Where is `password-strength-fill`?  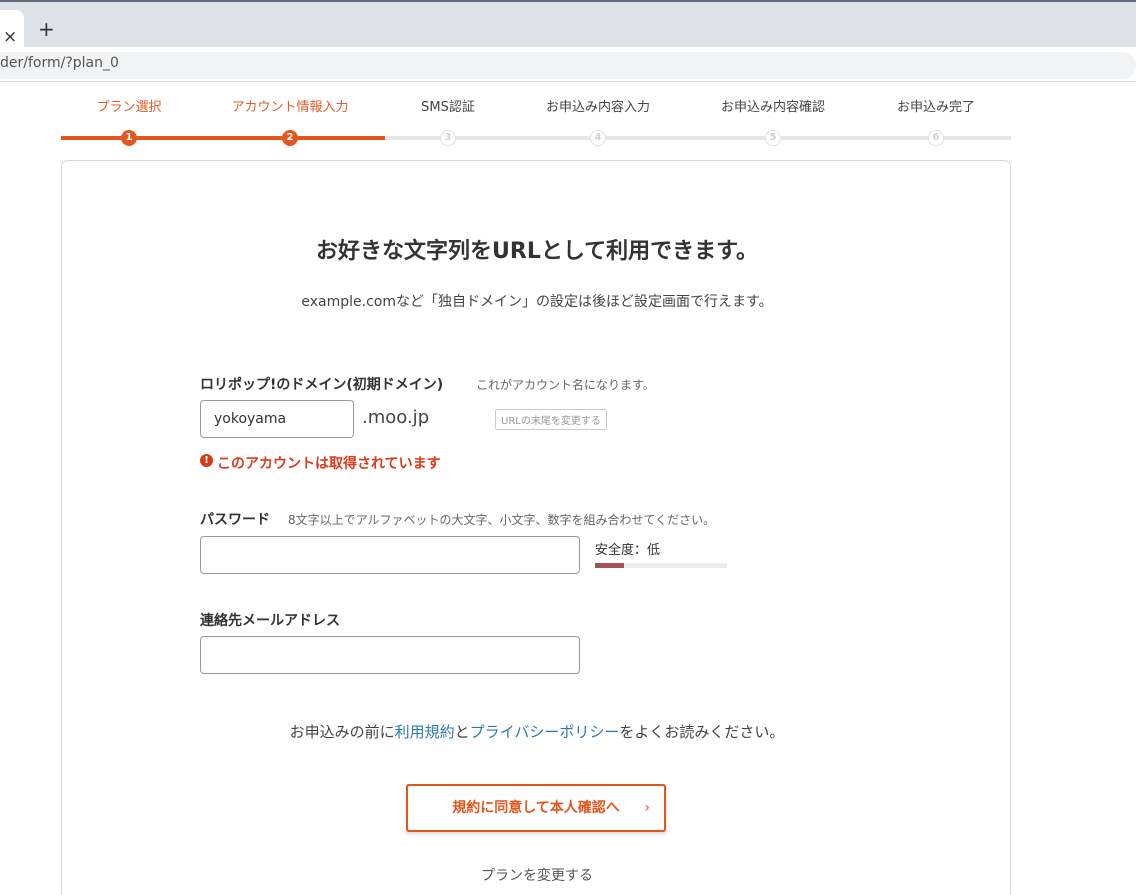 password-strength-fill is located at coordinates (610, 565).